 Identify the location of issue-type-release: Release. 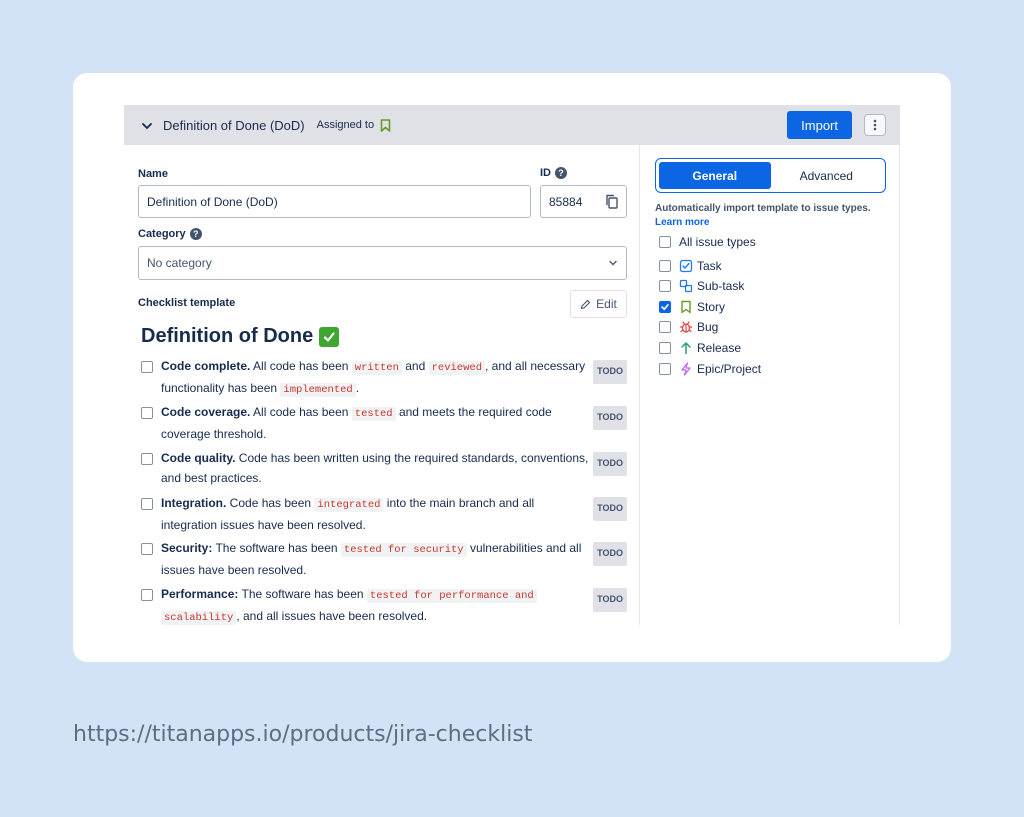
(700, 348).